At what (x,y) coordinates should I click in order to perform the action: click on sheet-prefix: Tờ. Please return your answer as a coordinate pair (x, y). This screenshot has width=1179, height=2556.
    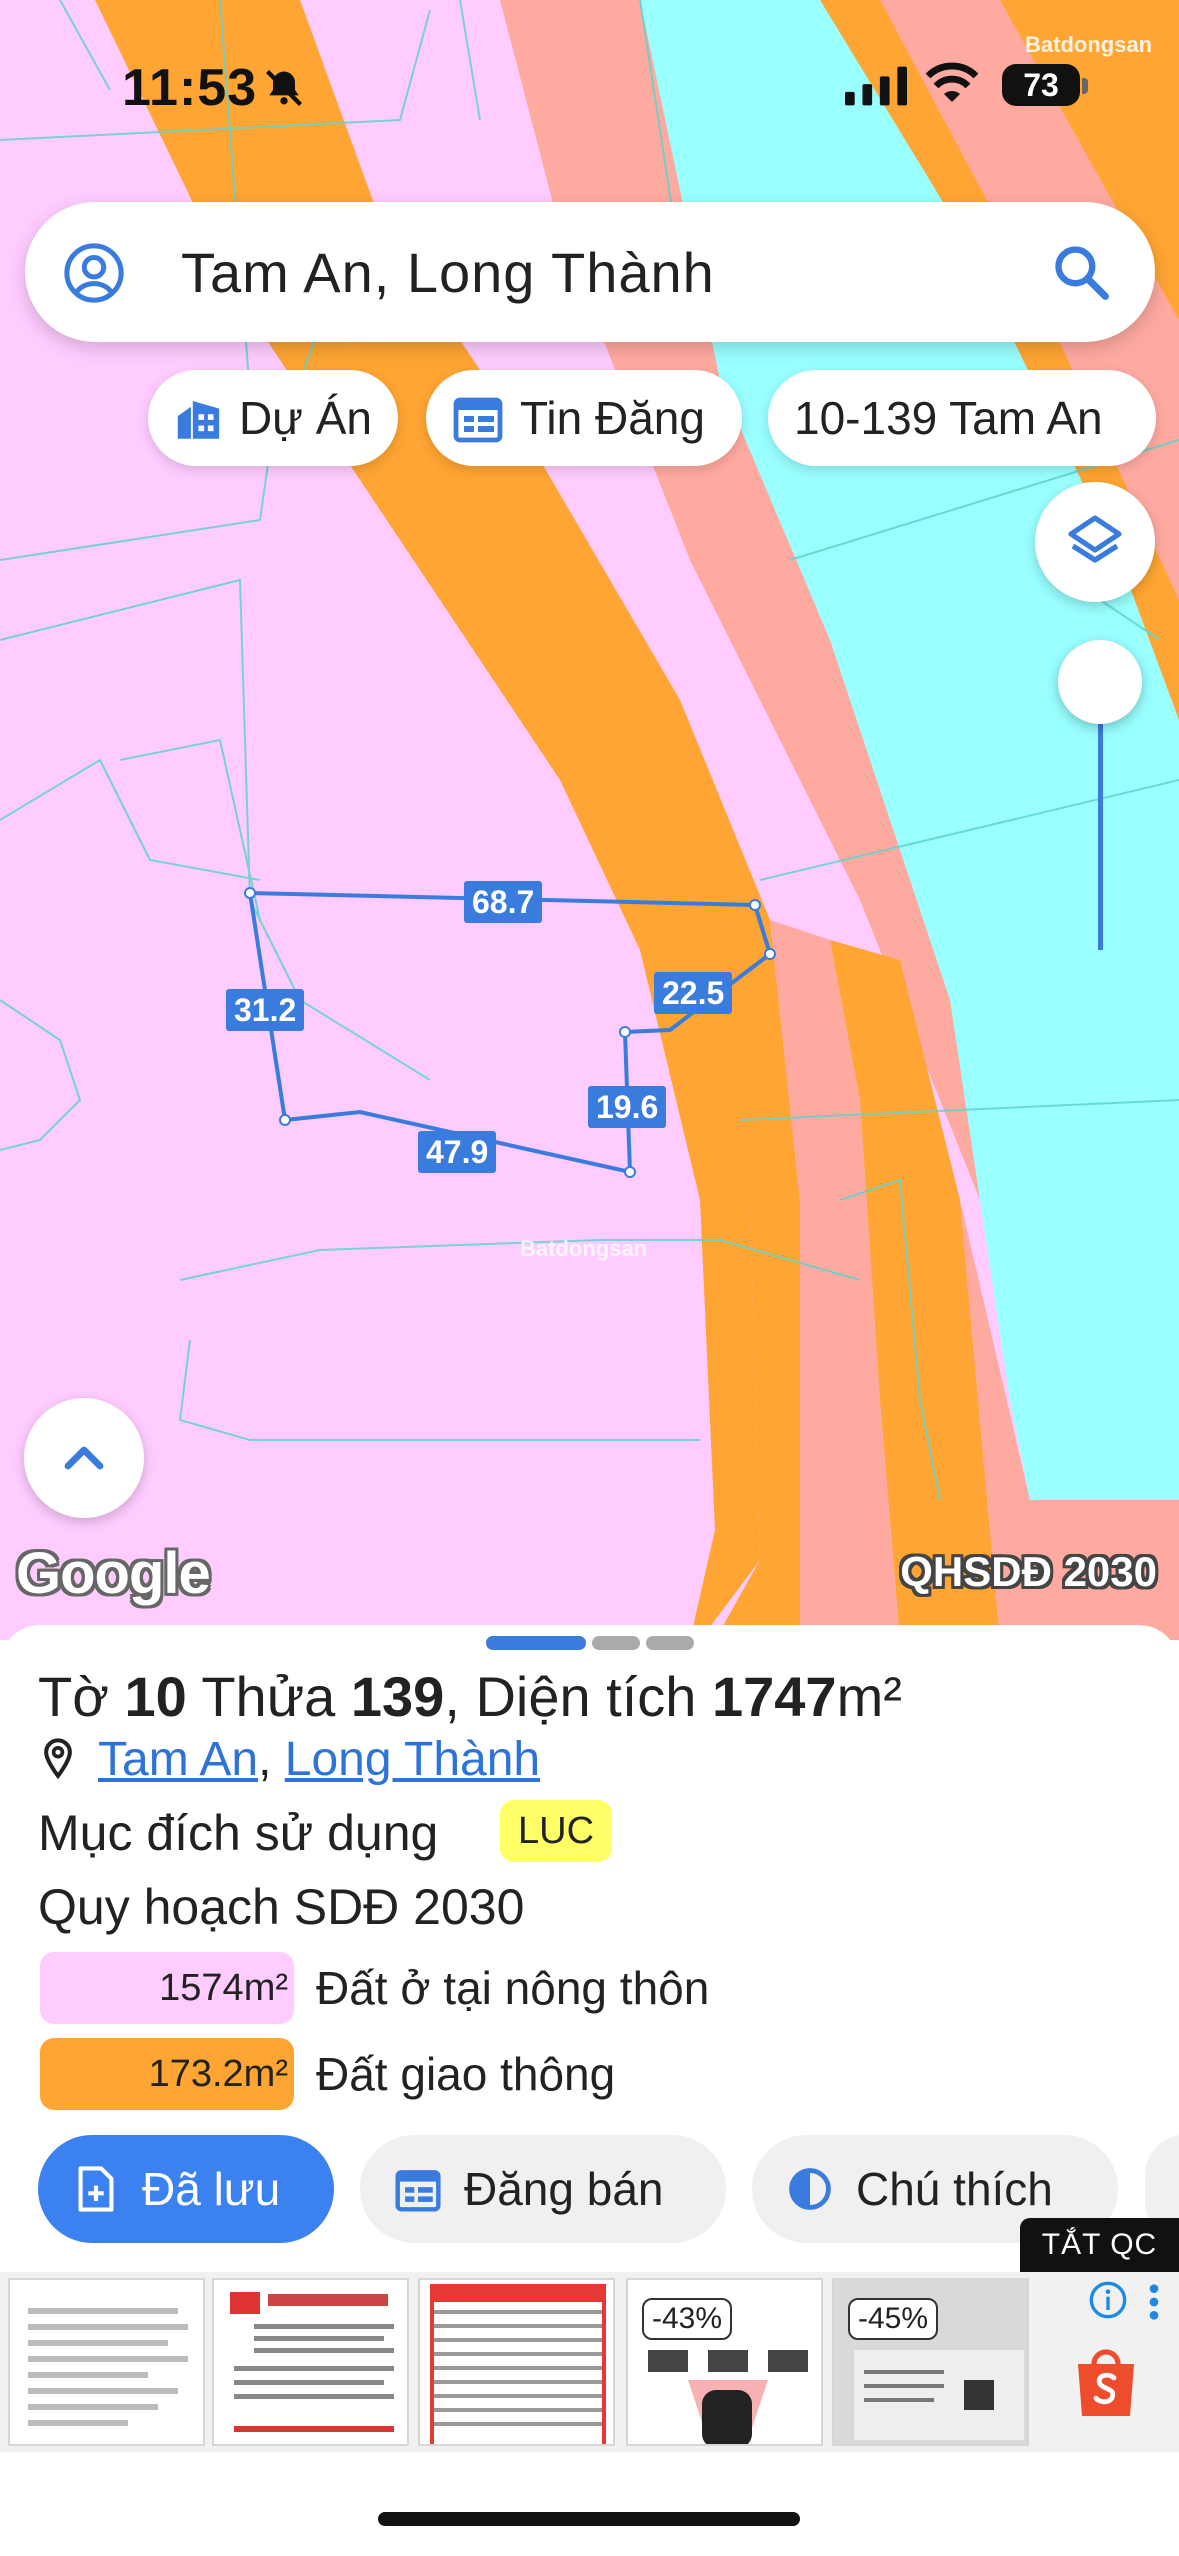
    Looking at the image, I should click on (73, 1696).